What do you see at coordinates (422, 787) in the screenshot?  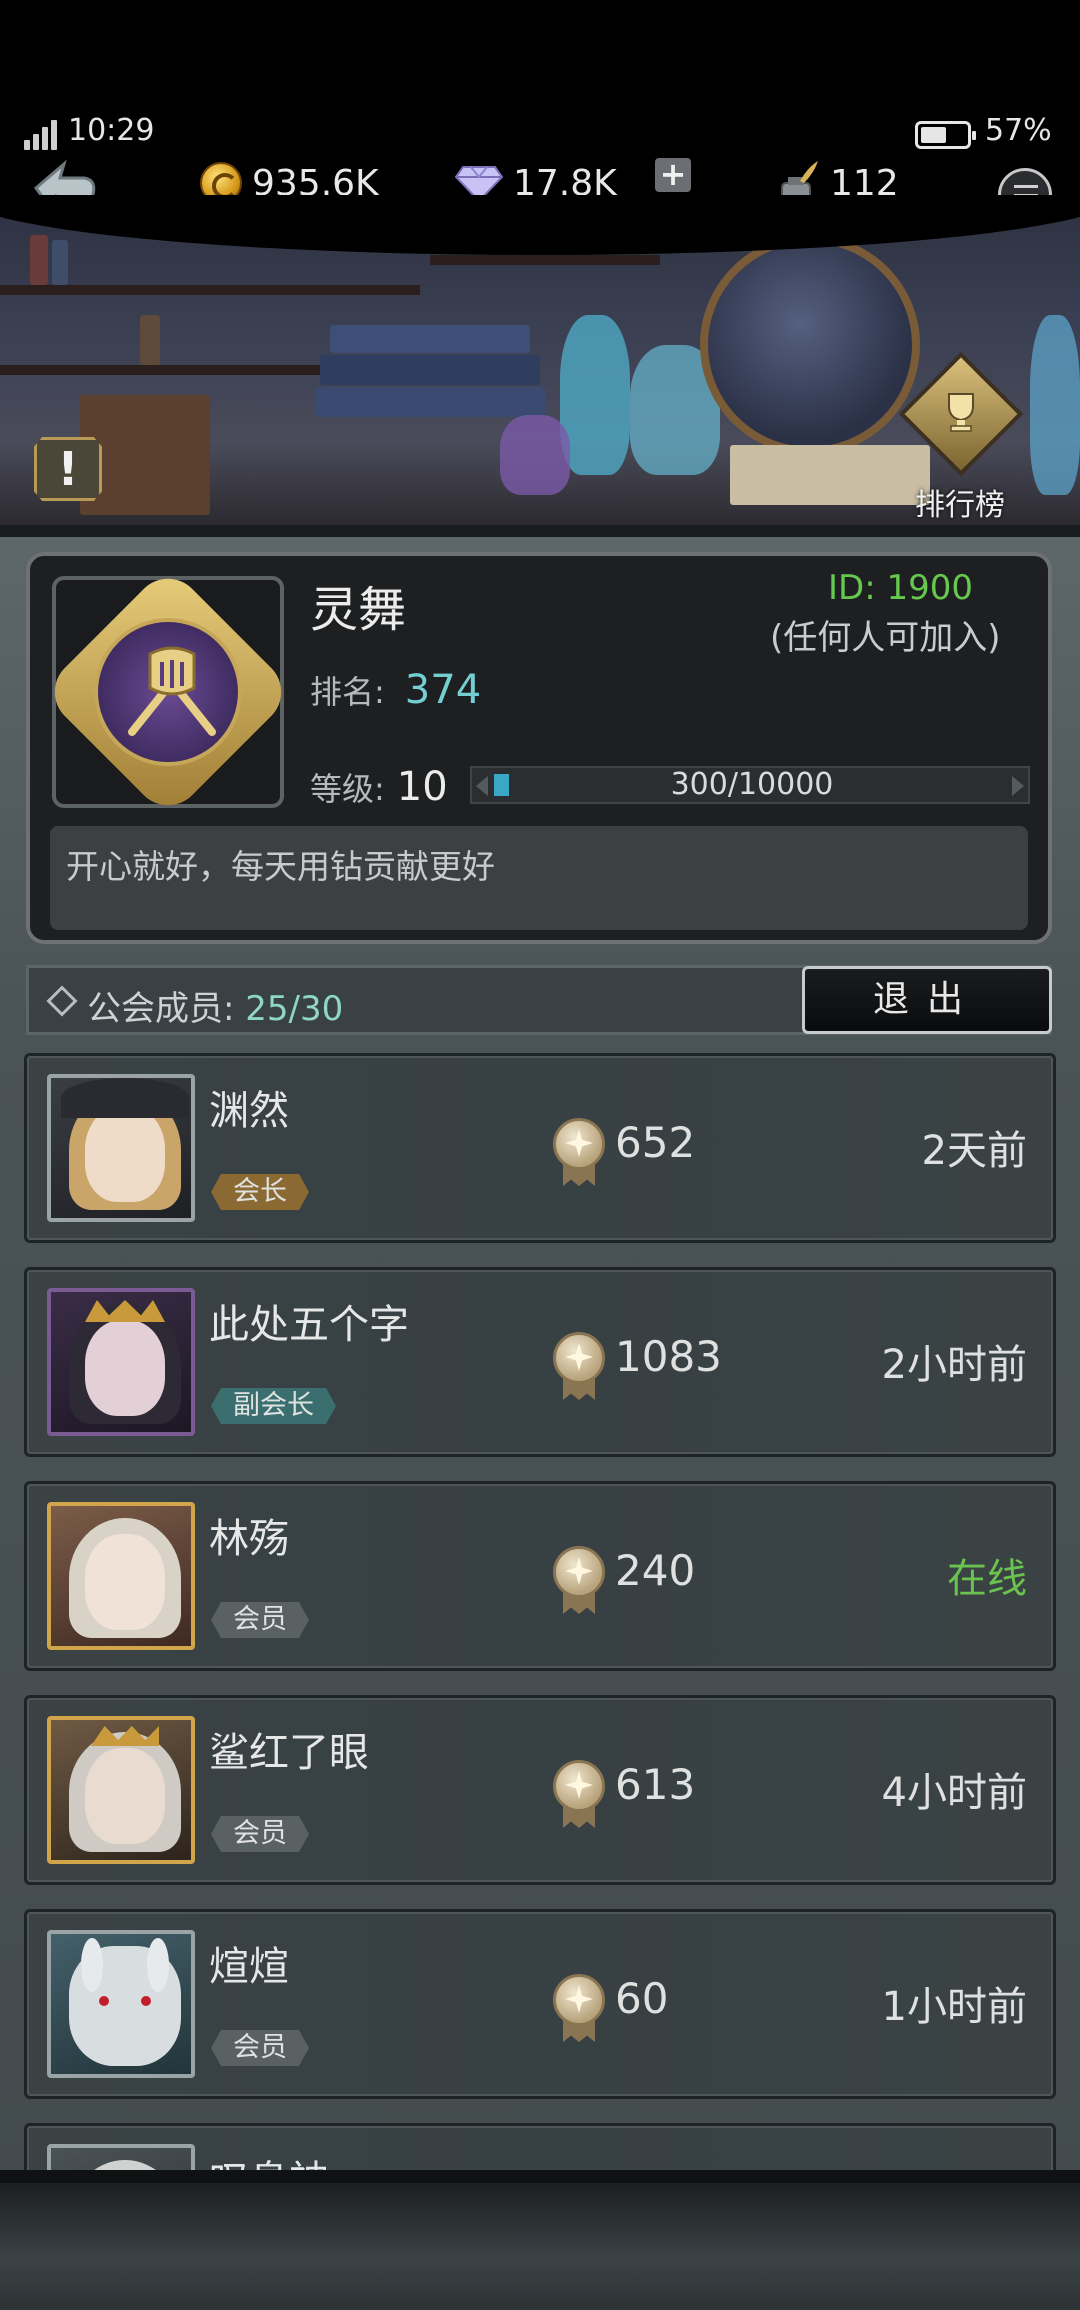 I see `level-value: 10` at bounding box center [422, 787].